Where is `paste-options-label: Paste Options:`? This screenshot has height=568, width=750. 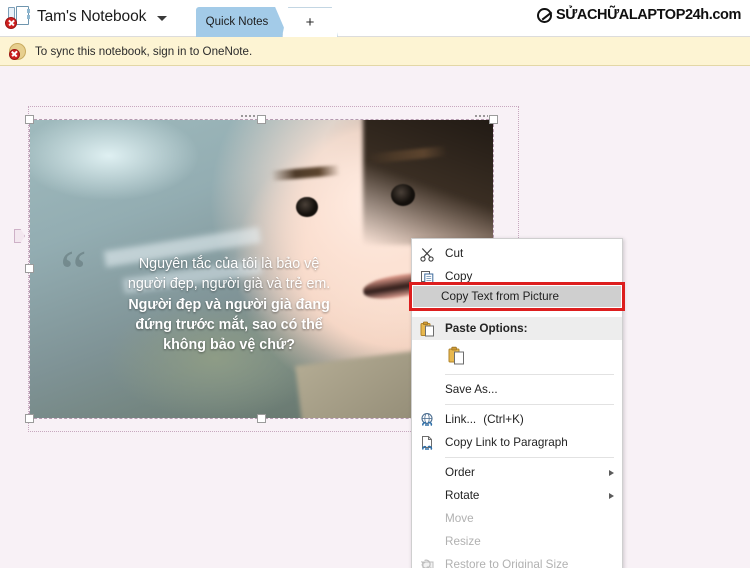 paste-options-label: Paste Options: is located at coordinates (486, 328).